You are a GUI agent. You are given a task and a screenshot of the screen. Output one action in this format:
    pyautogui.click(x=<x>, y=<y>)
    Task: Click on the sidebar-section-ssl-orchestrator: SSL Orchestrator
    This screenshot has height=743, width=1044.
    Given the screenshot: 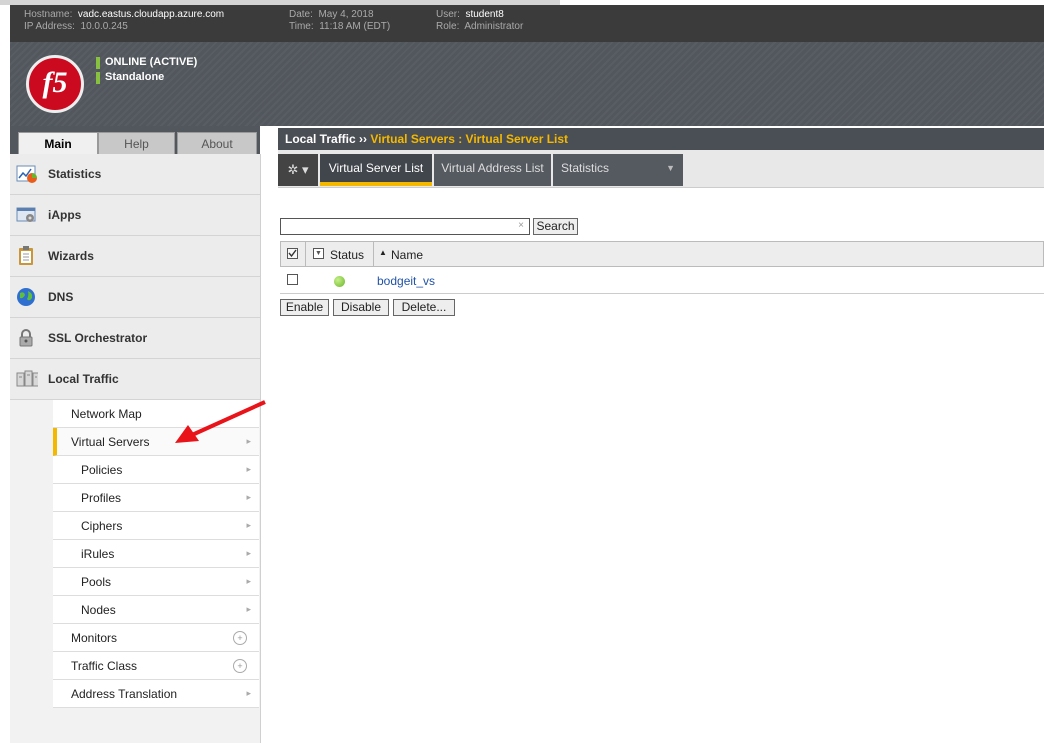 What is the action you would take?
    pyautogui.click(x=135, y=338)
    